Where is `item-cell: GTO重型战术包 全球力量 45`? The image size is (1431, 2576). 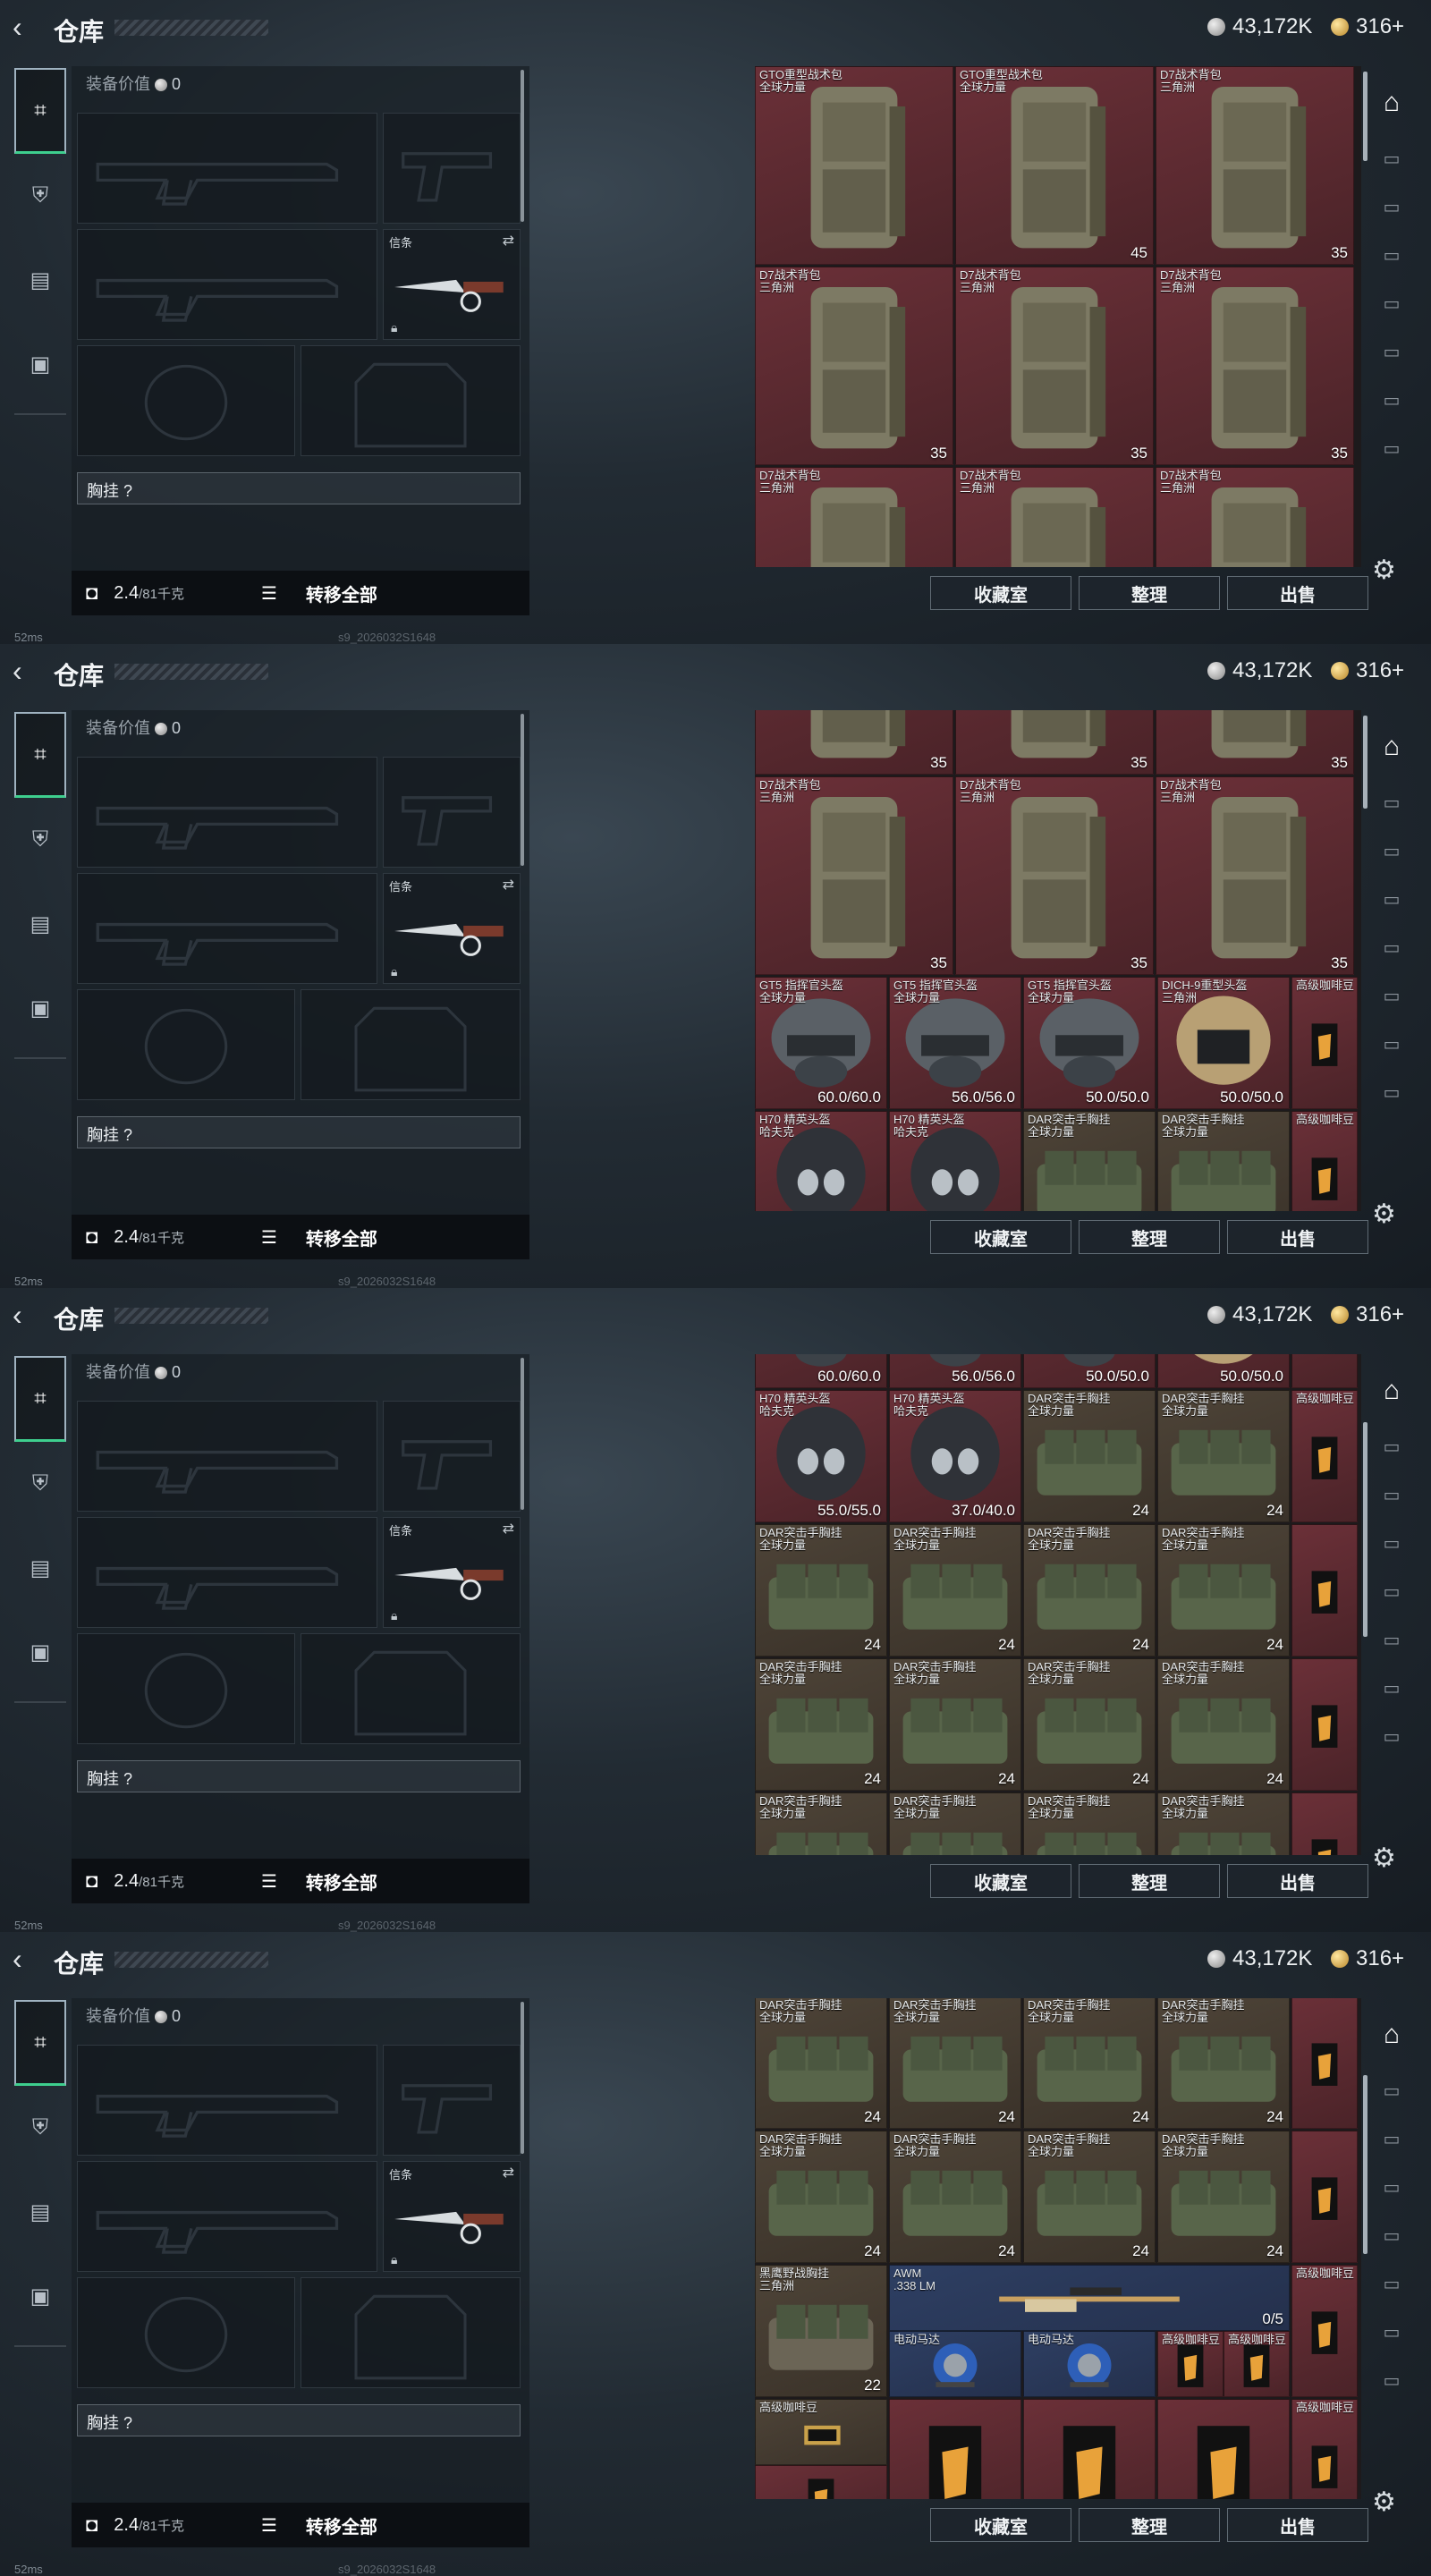 item-cell: GTO重型战术包 全球力量 45 is located at coordinates (1055, 165).